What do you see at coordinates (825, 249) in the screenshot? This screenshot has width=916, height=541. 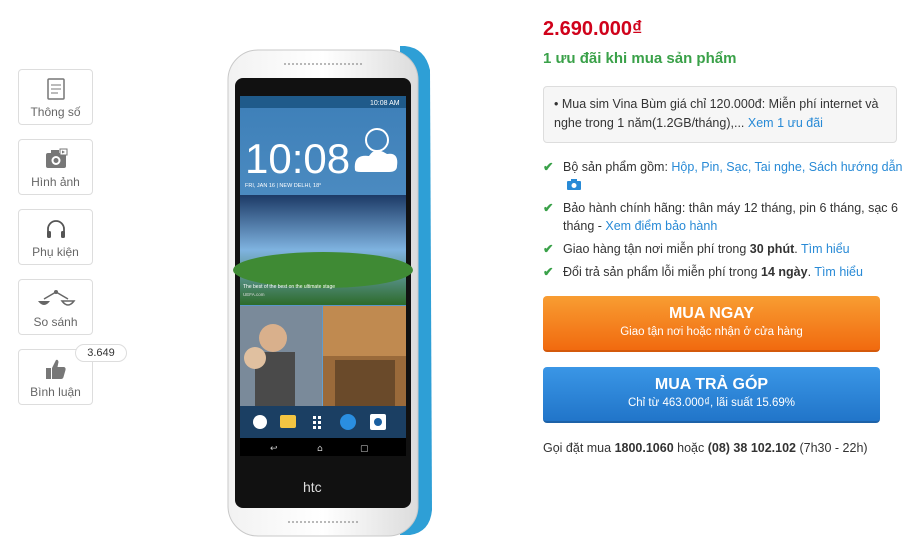 I see `delivery-learn-more-link: Tìm hiểu` at bounding box center [825, 249].